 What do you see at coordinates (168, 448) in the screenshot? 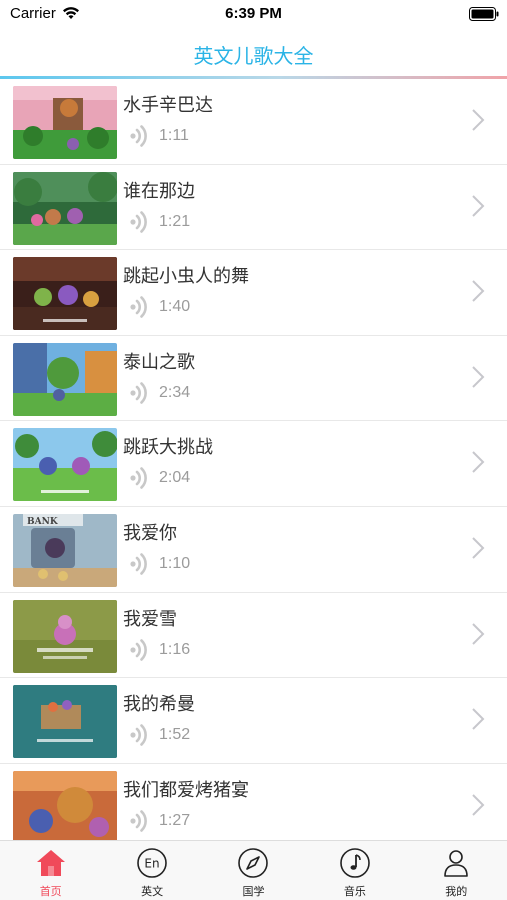
I see `song-title: 跳跃大挑战` at bounding box center [168, 448].